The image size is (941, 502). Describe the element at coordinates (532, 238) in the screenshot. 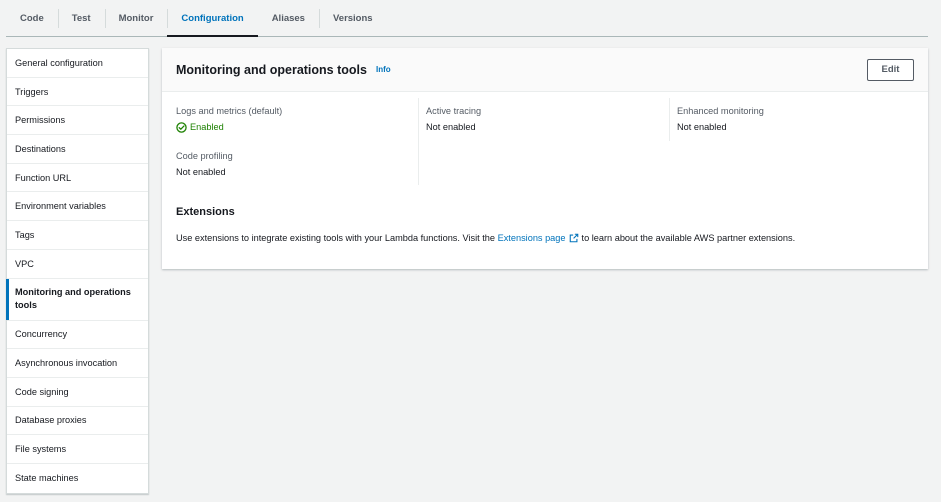

I see `extensions-link-label: Extensions page` at that location.